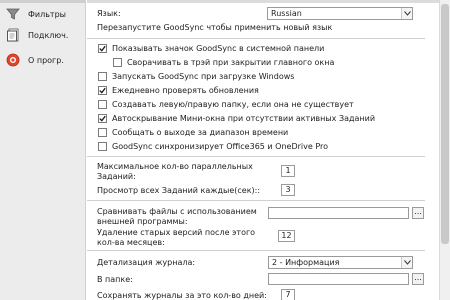  I want to click on log-keep-days-input: 7, so click(288, 294).